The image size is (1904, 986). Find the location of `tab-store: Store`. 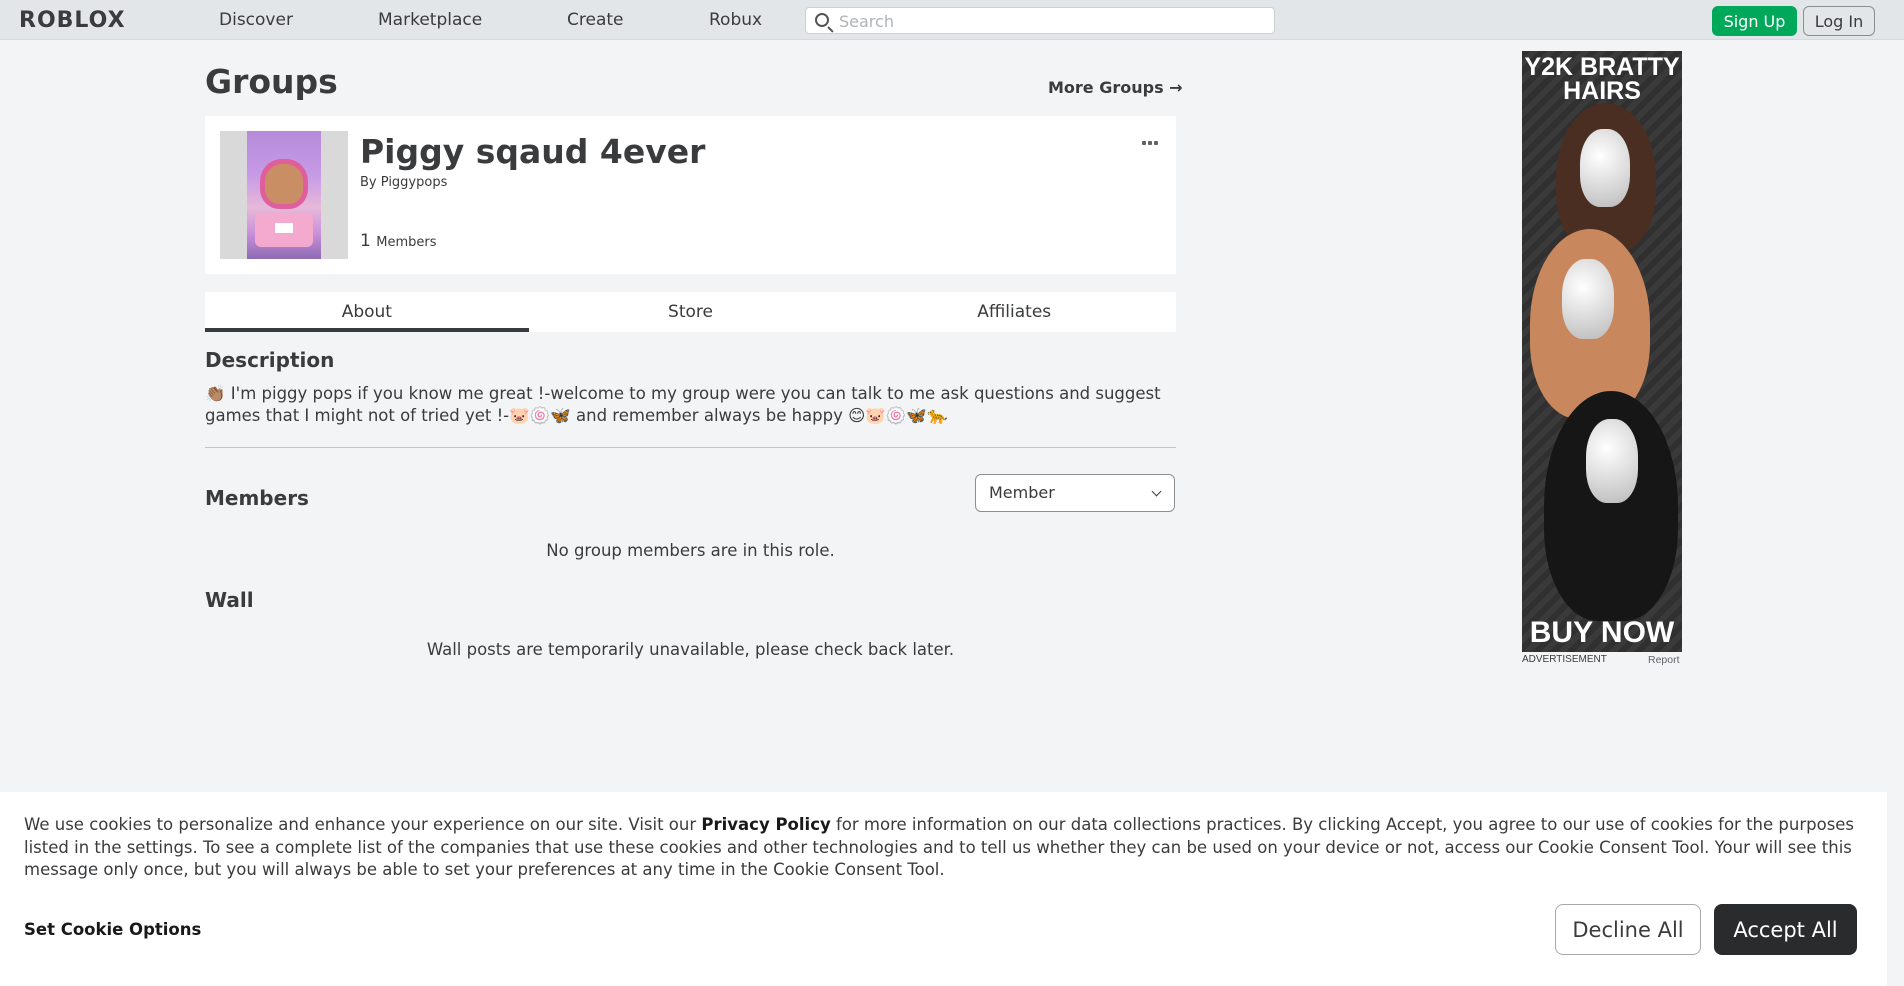

tab-store: Store is located at coordinates (691, 312).